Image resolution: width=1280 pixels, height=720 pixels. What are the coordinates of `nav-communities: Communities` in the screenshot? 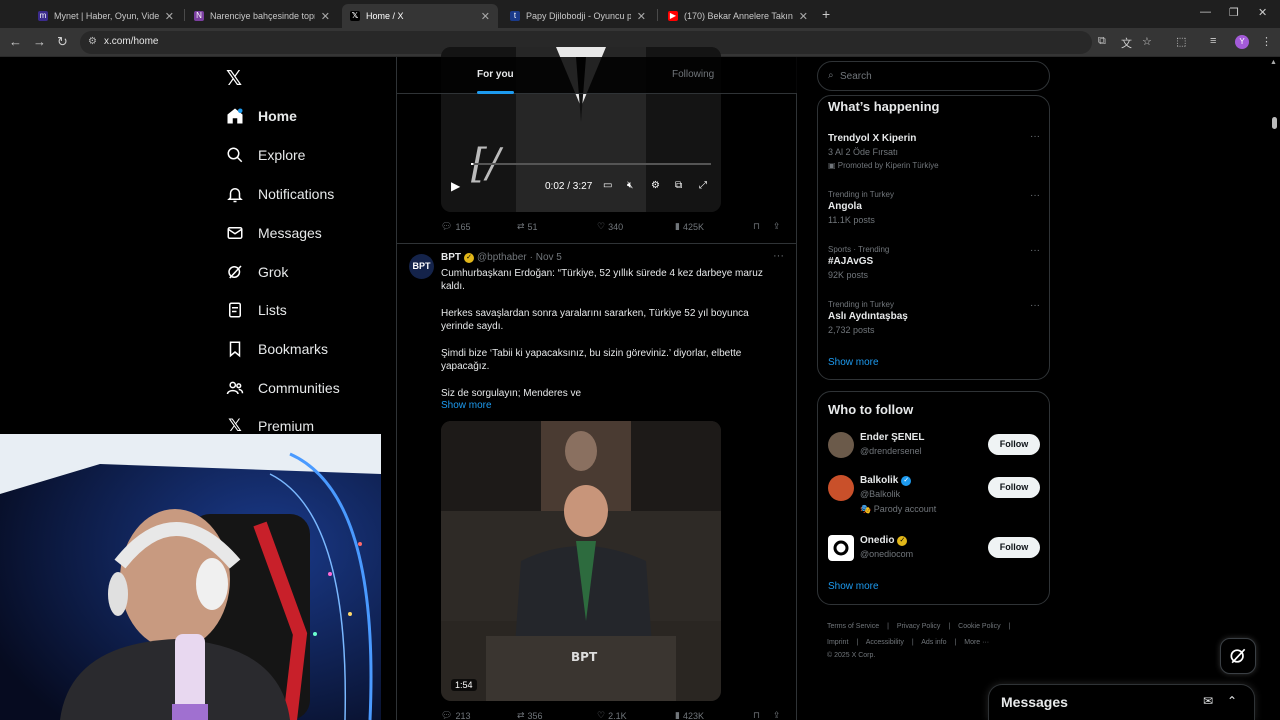 It's located at (283, 388).